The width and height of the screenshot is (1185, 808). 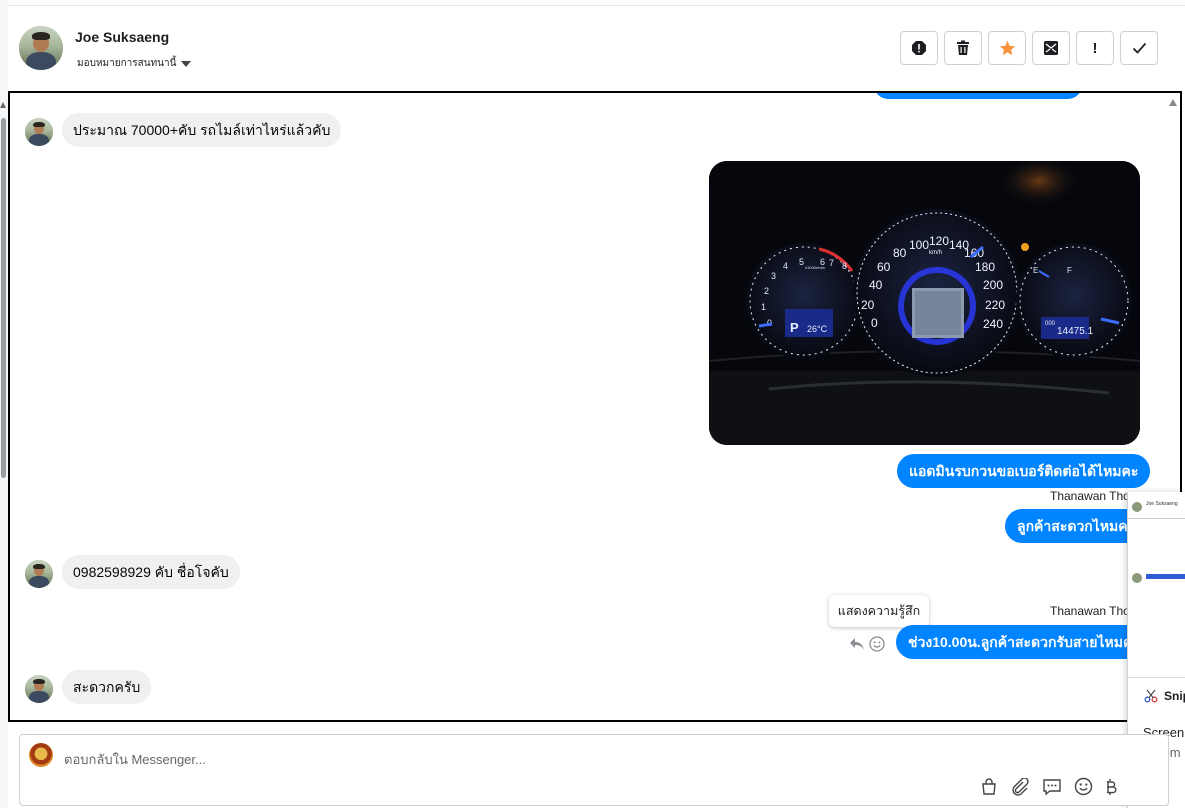 What do you see at coordinates (1162, 504) in the screenshot?
I see `mini-contact-name: Joe Suksaeng` at bounding box center [1162, 504].